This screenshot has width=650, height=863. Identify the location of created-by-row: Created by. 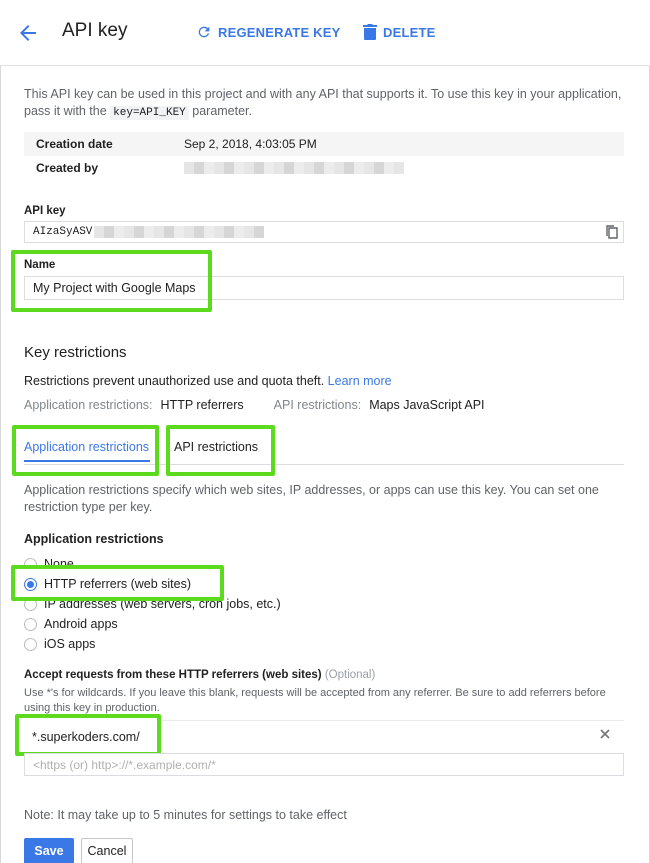
(324, 168).